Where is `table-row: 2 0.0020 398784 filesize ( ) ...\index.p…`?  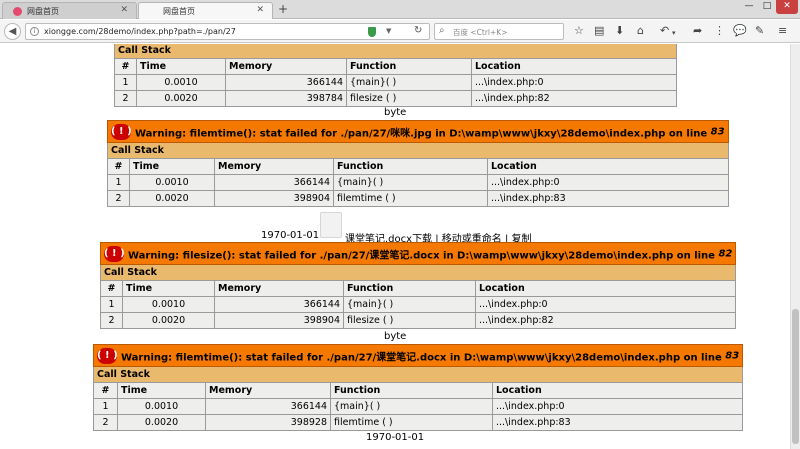
table-row: 2 0.0020 398784 filesize ( ) ...\index.p… is located at coordinates (395, 98).